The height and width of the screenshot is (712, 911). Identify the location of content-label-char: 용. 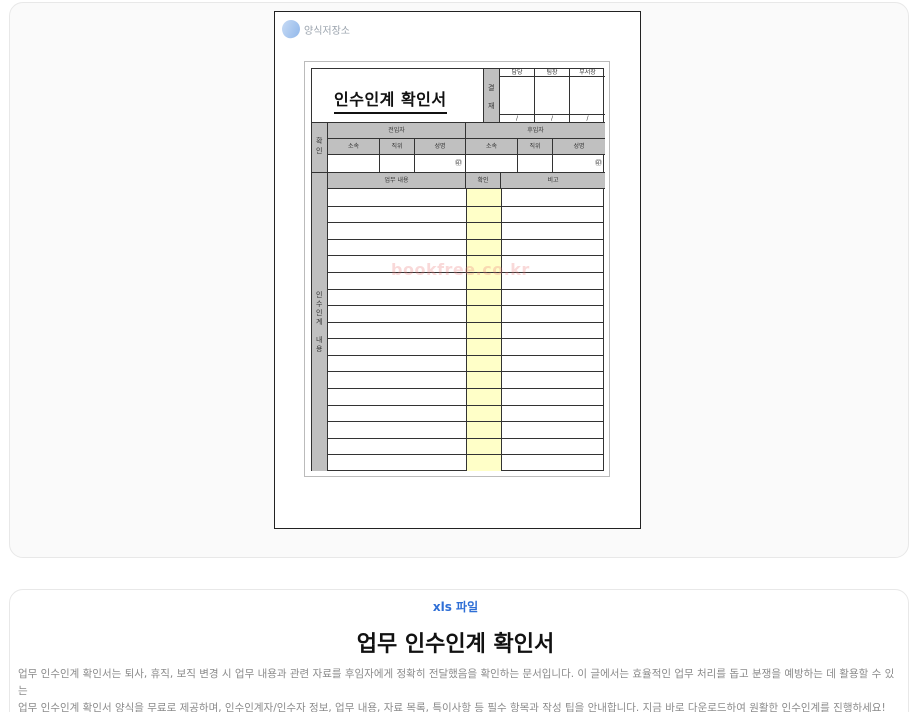
(319, 349).